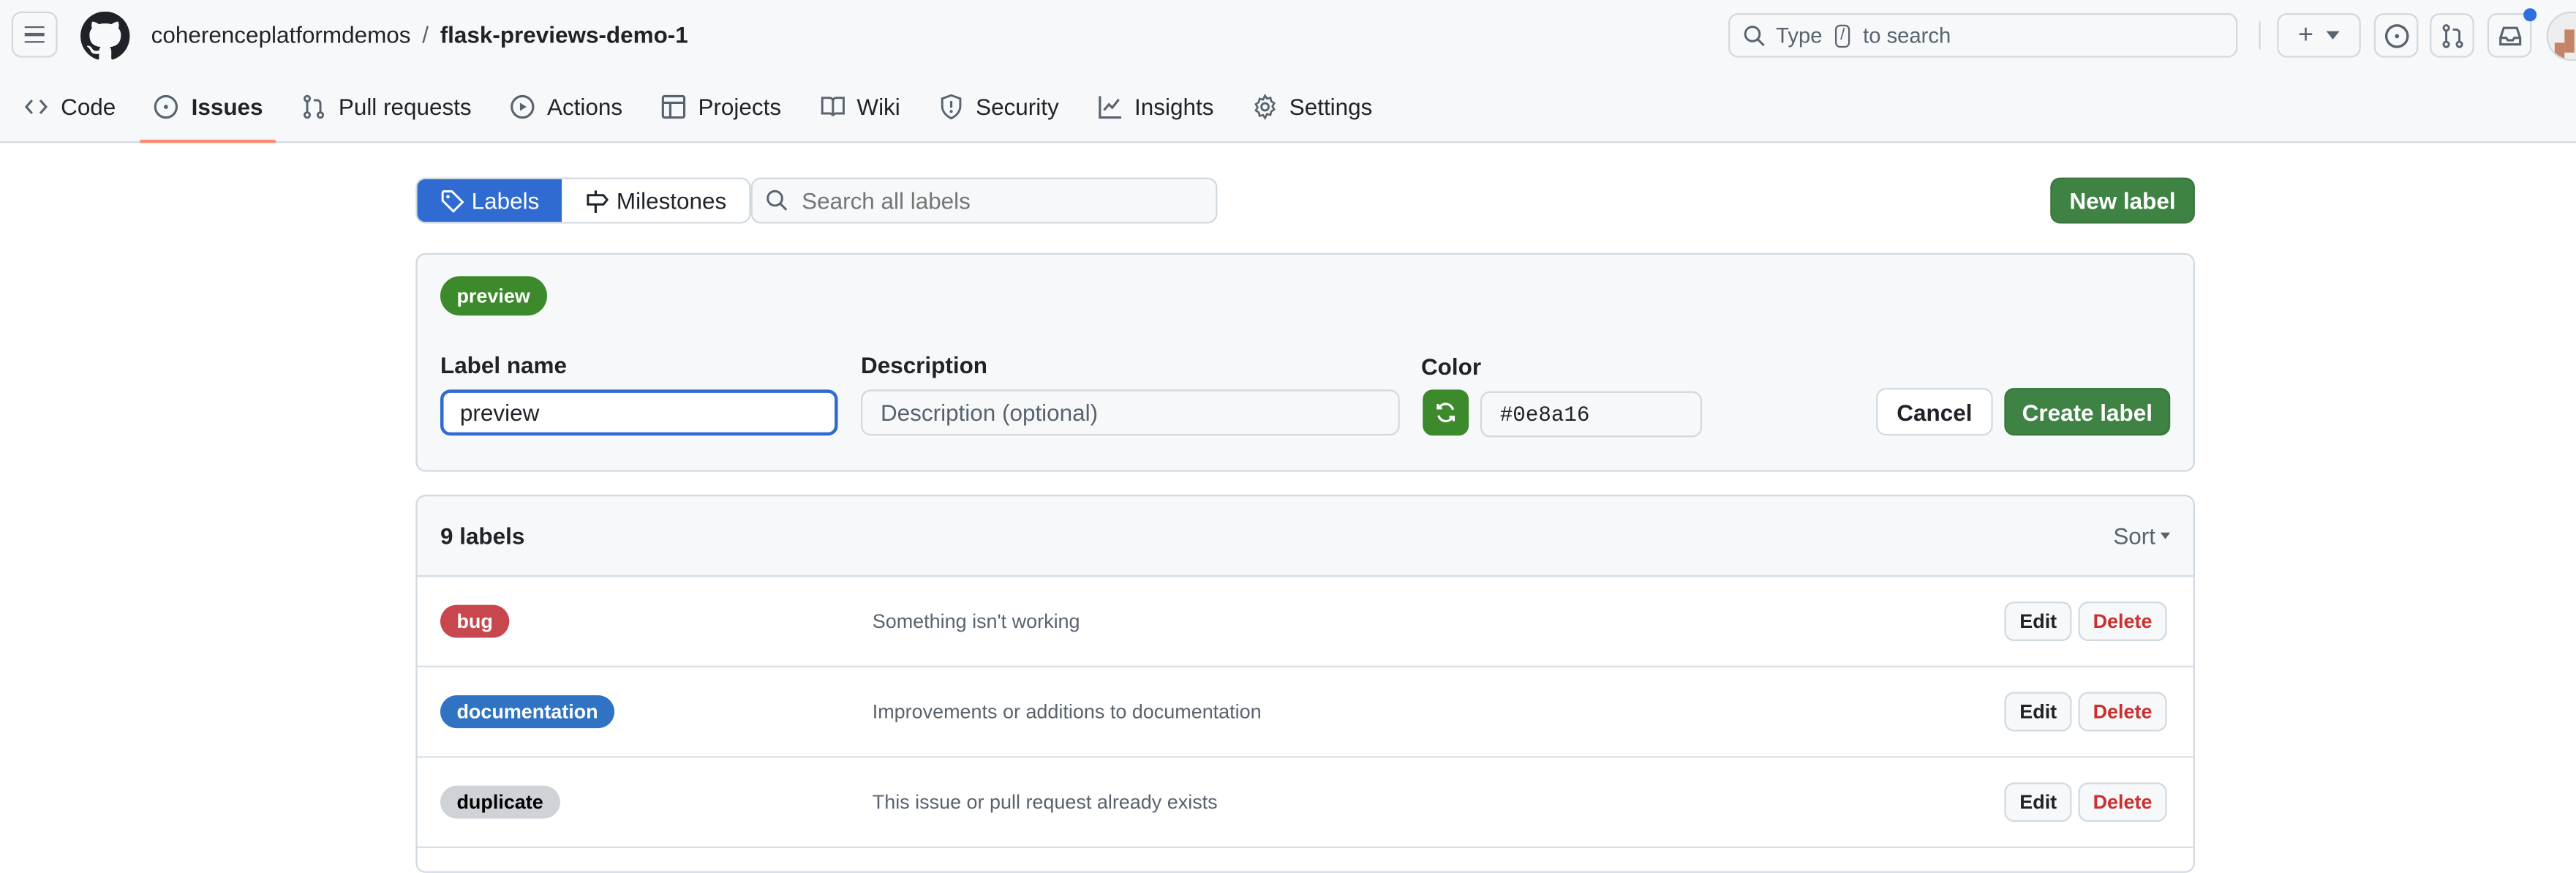 The image size is (2576, 873). Describe the element at coordinates (1842, 36) in the screenshot. I see `search-shortcut-key: /` at that location.